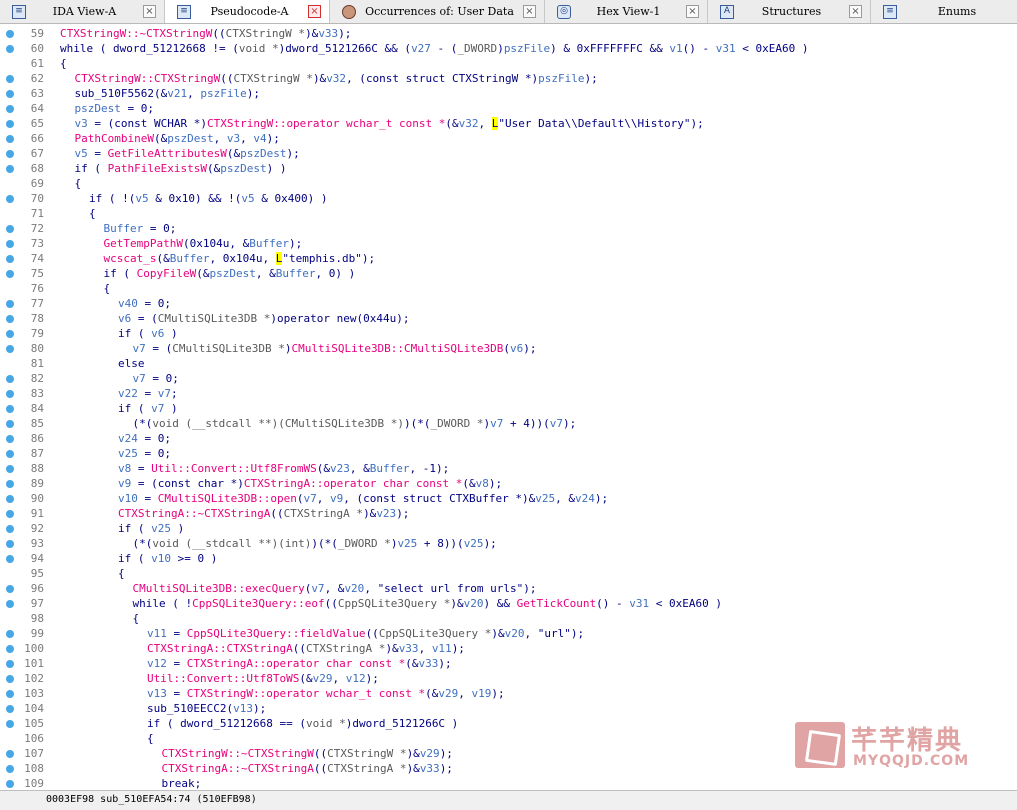  Describe the element at coordinates (148, 408) in the screenshot. I see `code-text: if ( v7 )` at that location.